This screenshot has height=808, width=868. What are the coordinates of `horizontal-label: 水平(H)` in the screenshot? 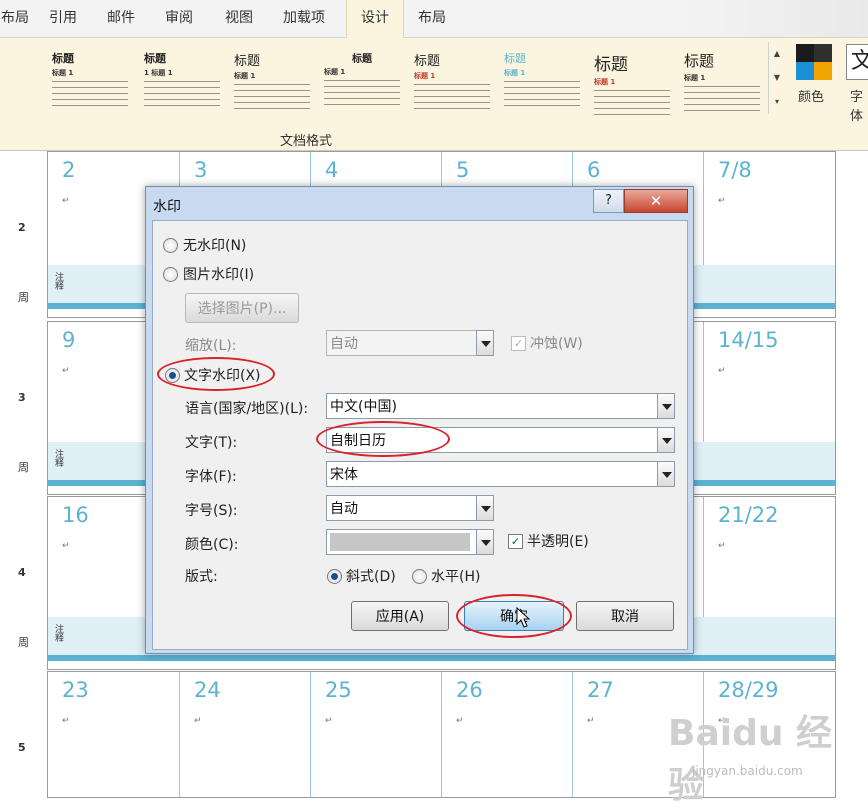 It's located at (455, 576).